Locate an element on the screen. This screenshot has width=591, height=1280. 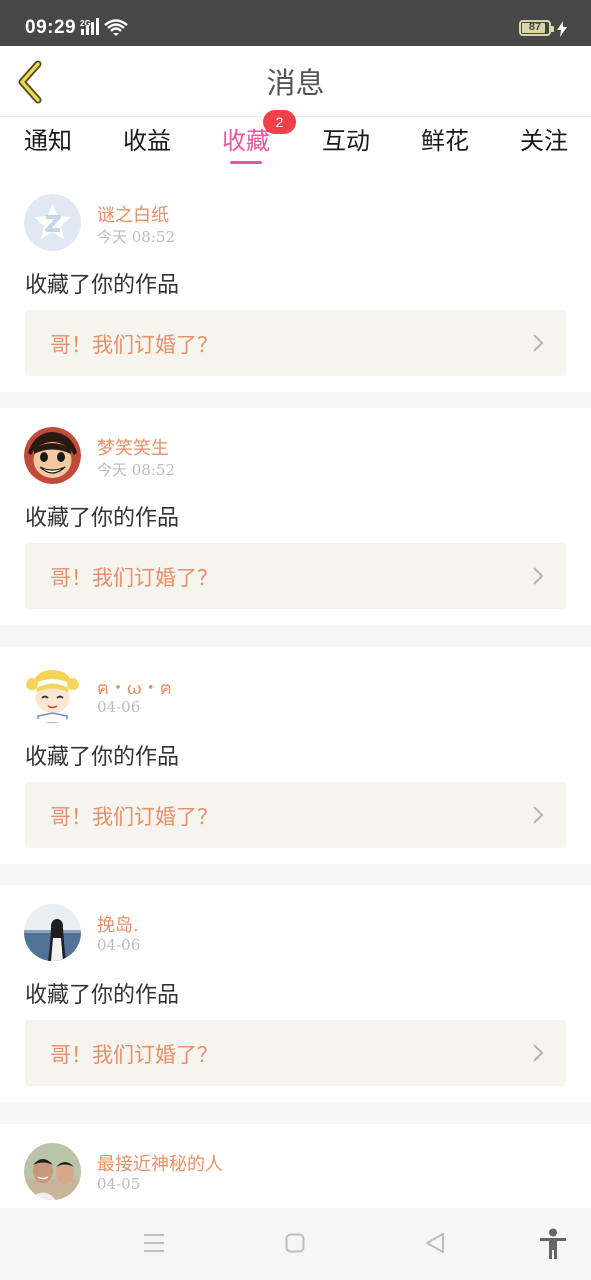
signal-wifi-icons: 2G is located at coordinates (110, 29).